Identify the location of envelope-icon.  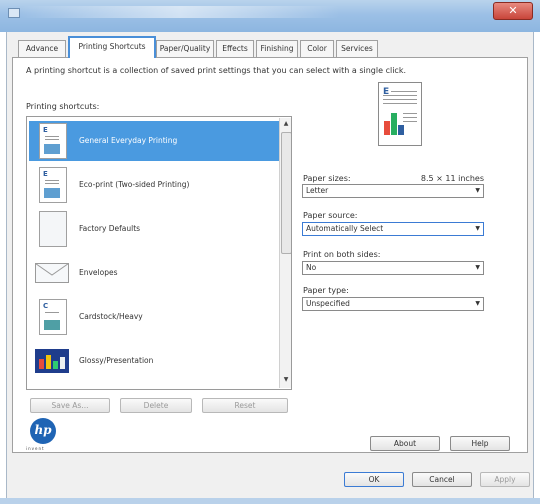
(52, 273).